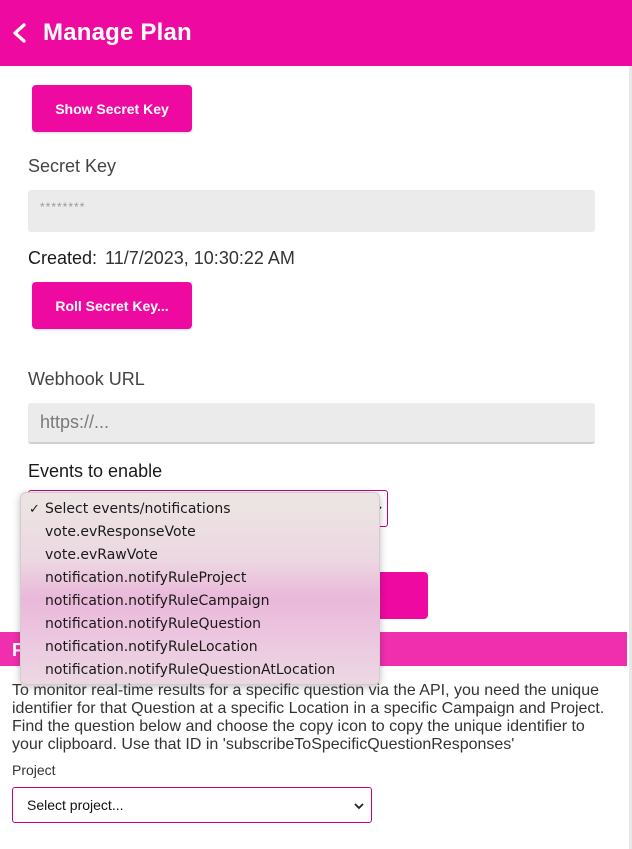 The width and height of the screenshot is (632, 849). What do you see at coordinates (359, 806) in the screenshot?
I see `chevron-down-icon` at bounding box center [359, 806].